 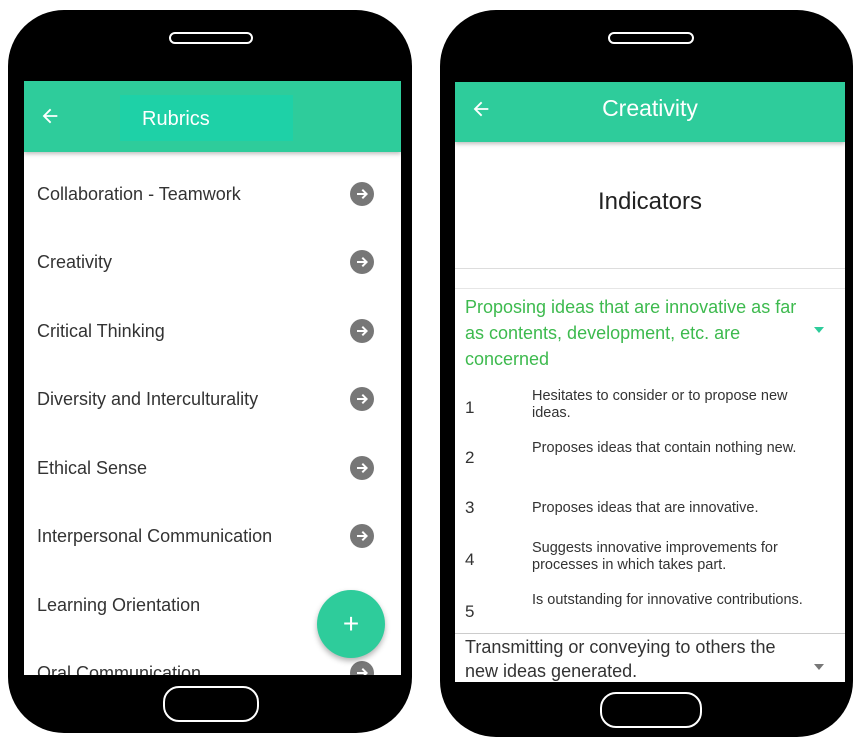 What do you see at coordinates (101, 330) in the screenshot?
I see `rubric-label: Critical Thinking` at bounding box center [101, 330].